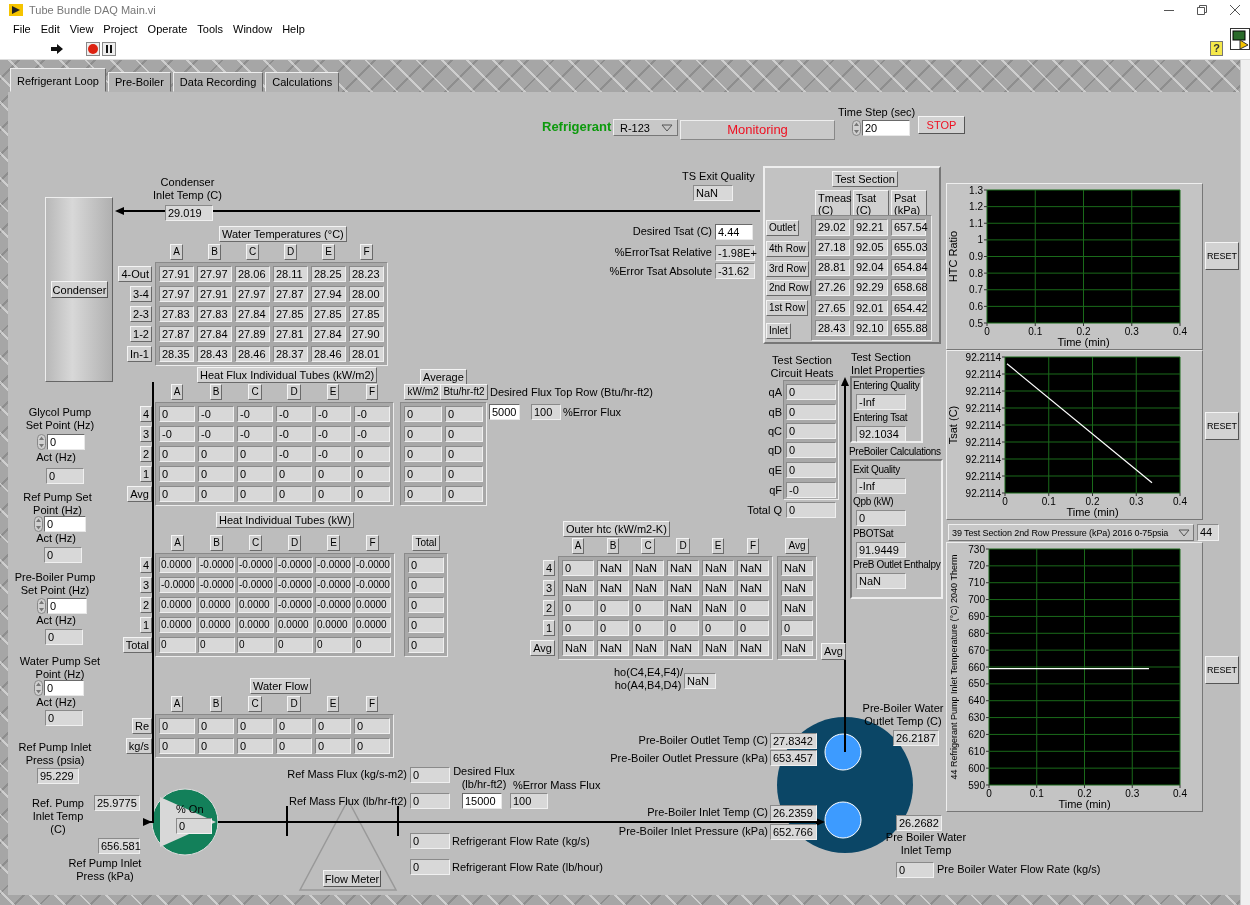  Describe the element at coordinates (886, 128) in the screenshot. I see `numeric-input: 20` at that location.